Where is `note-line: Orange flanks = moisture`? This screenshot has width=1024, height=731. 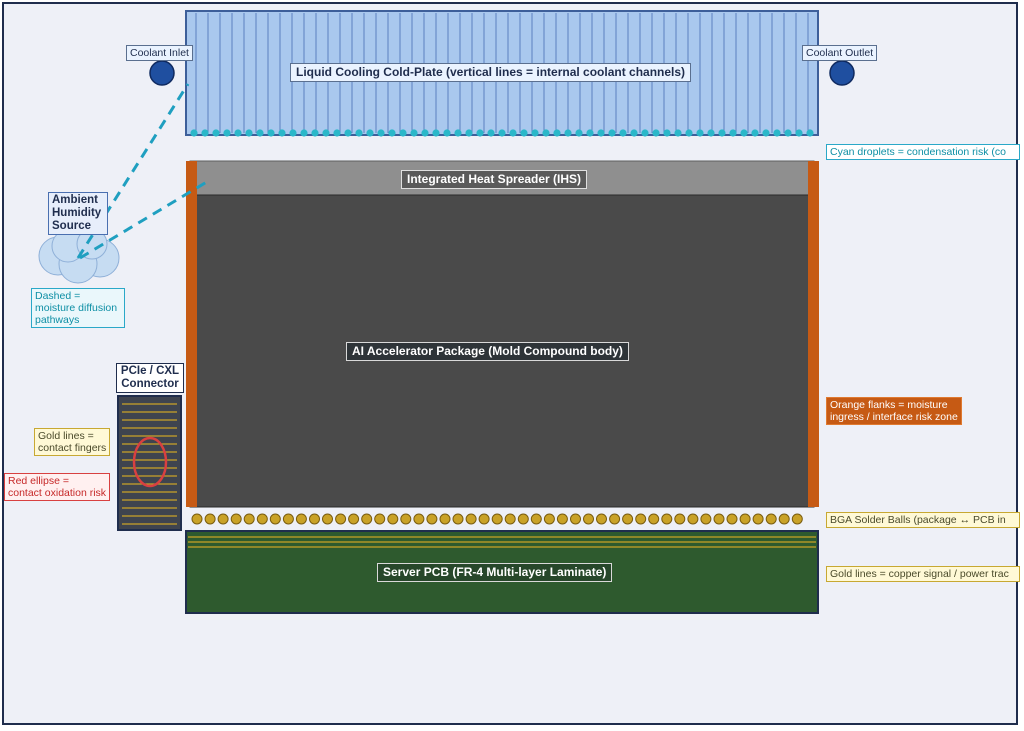
note-line: Orange flanks = moisture is located at coordinates (889, 405).